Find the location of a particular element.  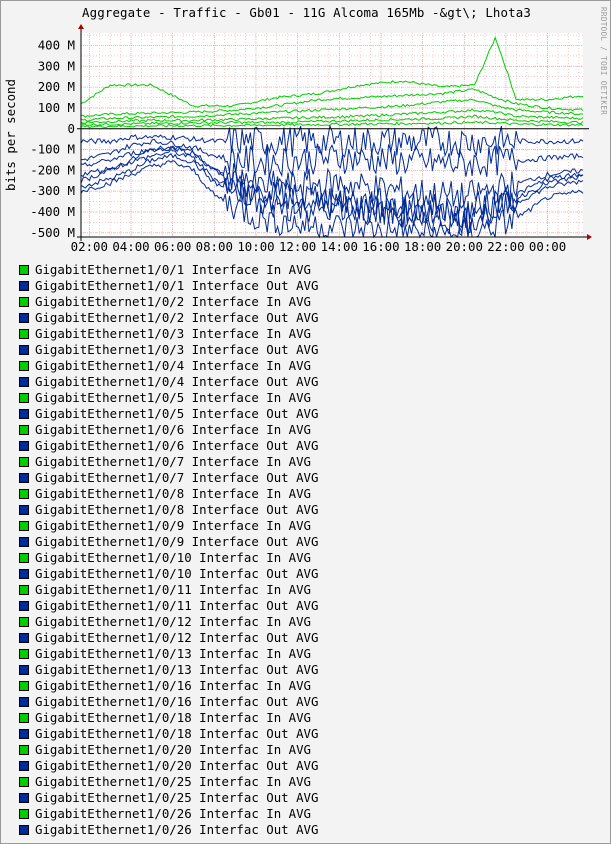

legend-label: GigabitEthernet1/0/12 Interfac Out AVG is located at coordinates (177, 637).